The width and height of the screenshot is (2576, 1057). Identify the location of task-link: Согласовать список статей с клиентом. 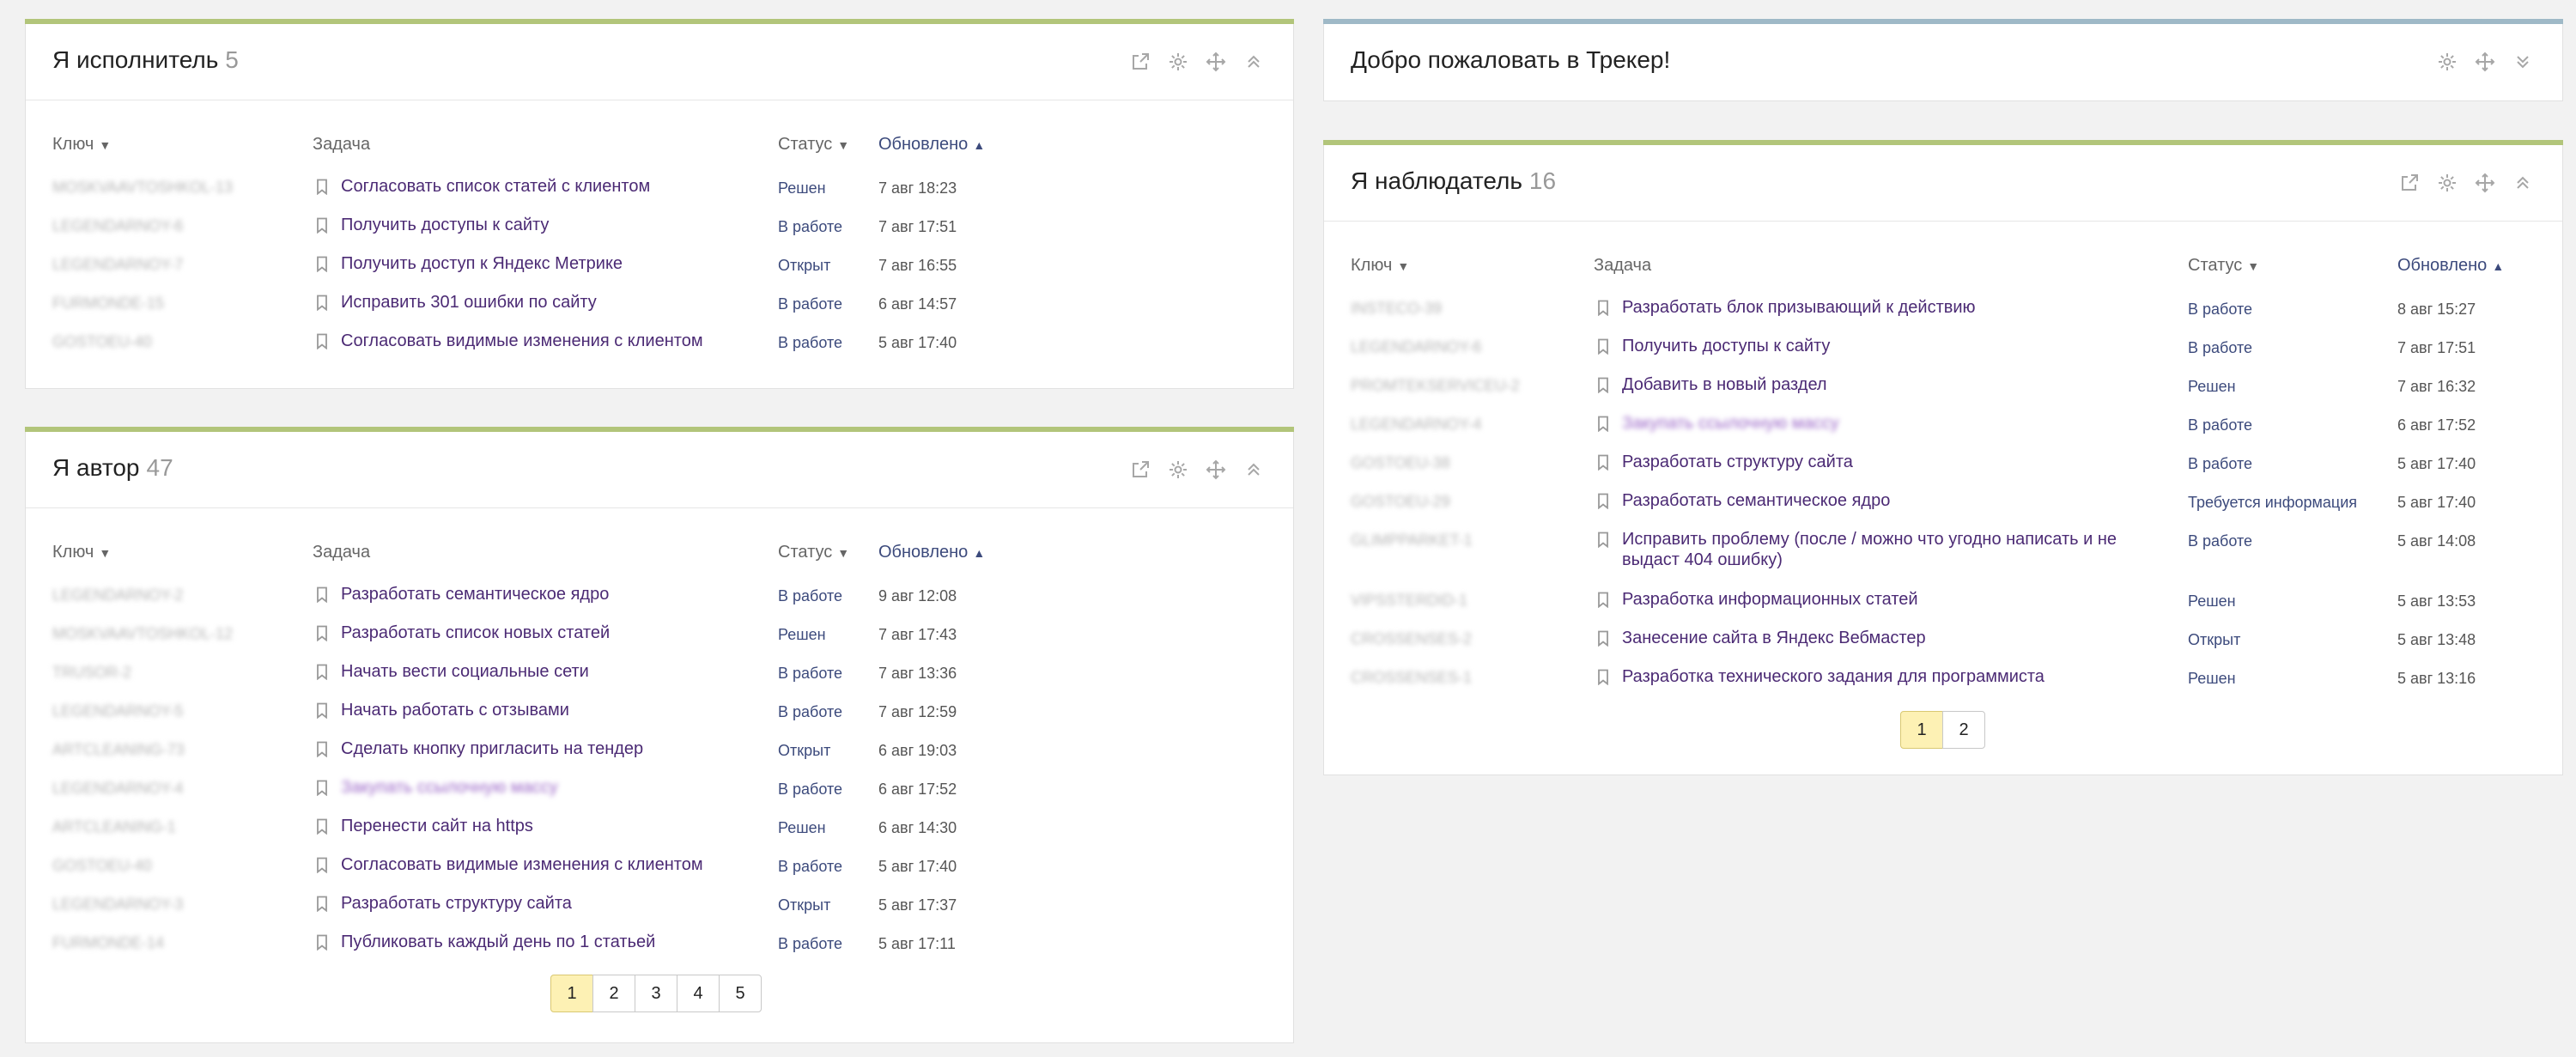
(496, 186).